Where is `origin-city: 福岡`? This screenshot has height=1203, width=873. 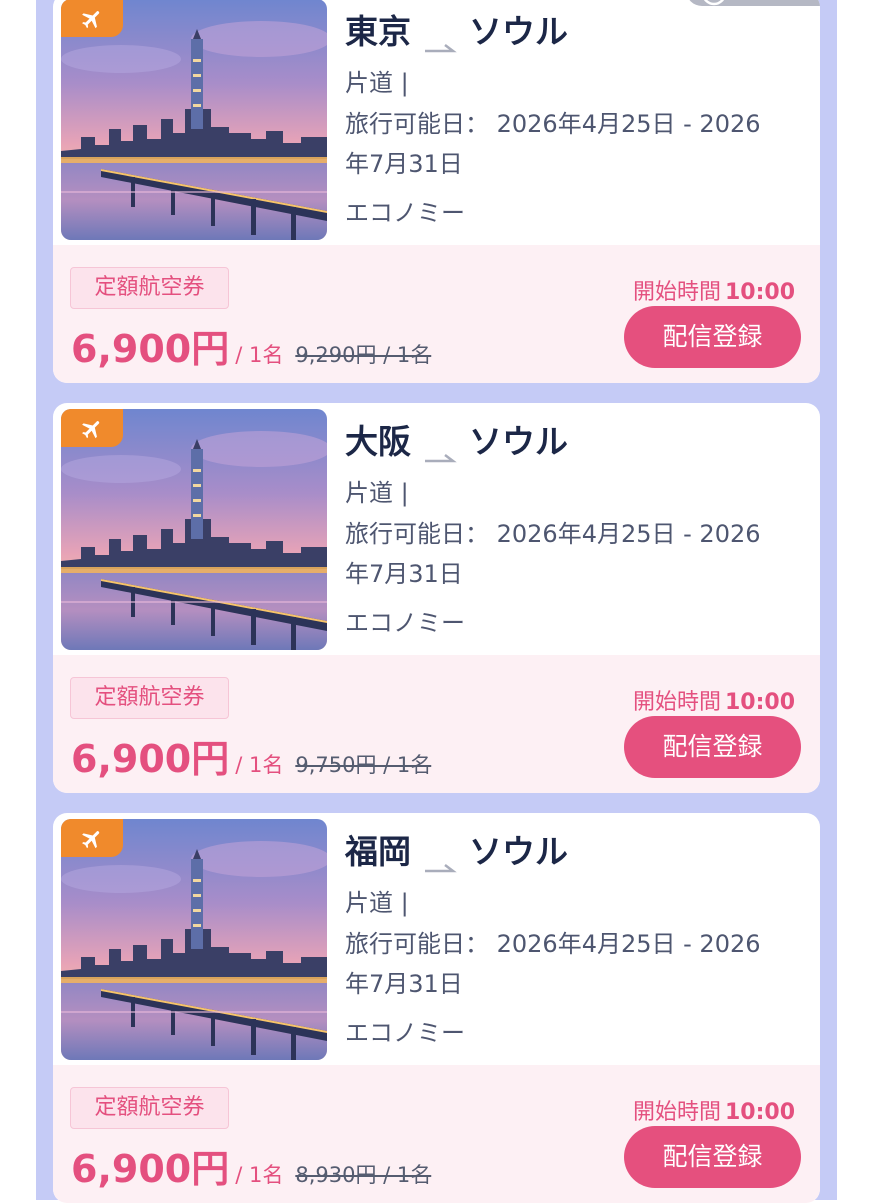
origin-city: 福岡 is located at coordinates (378, 851).